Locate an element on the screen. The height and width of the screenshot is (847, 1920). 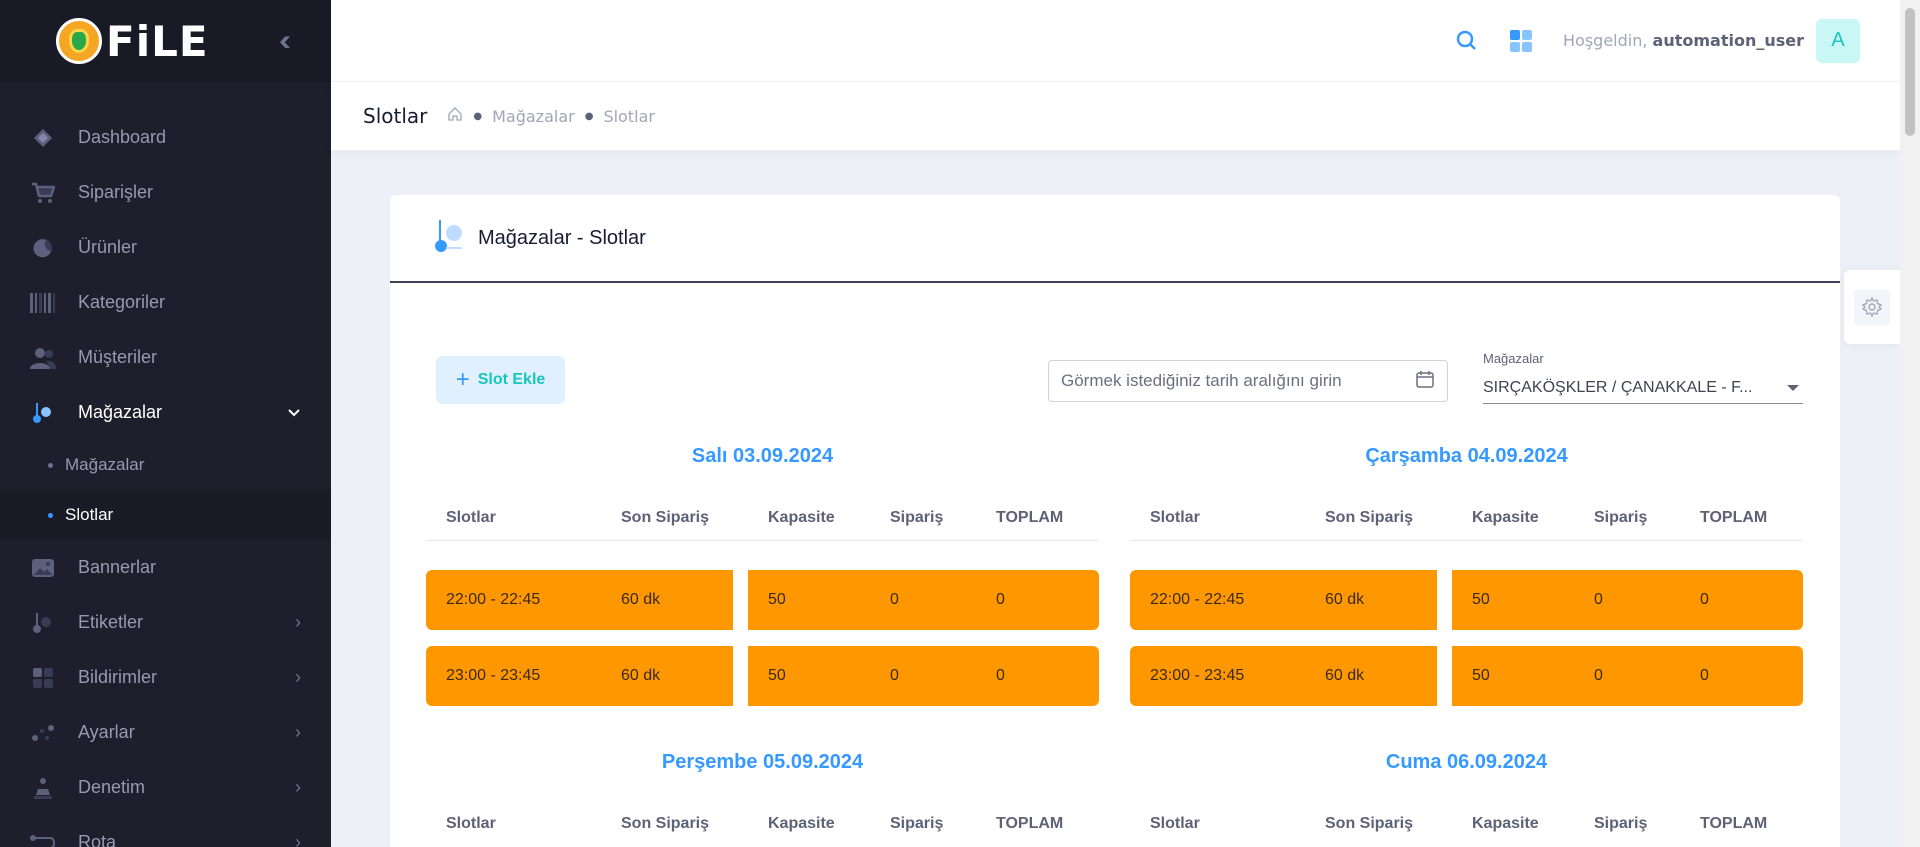
users-icon is located at coordinates (43, 358).